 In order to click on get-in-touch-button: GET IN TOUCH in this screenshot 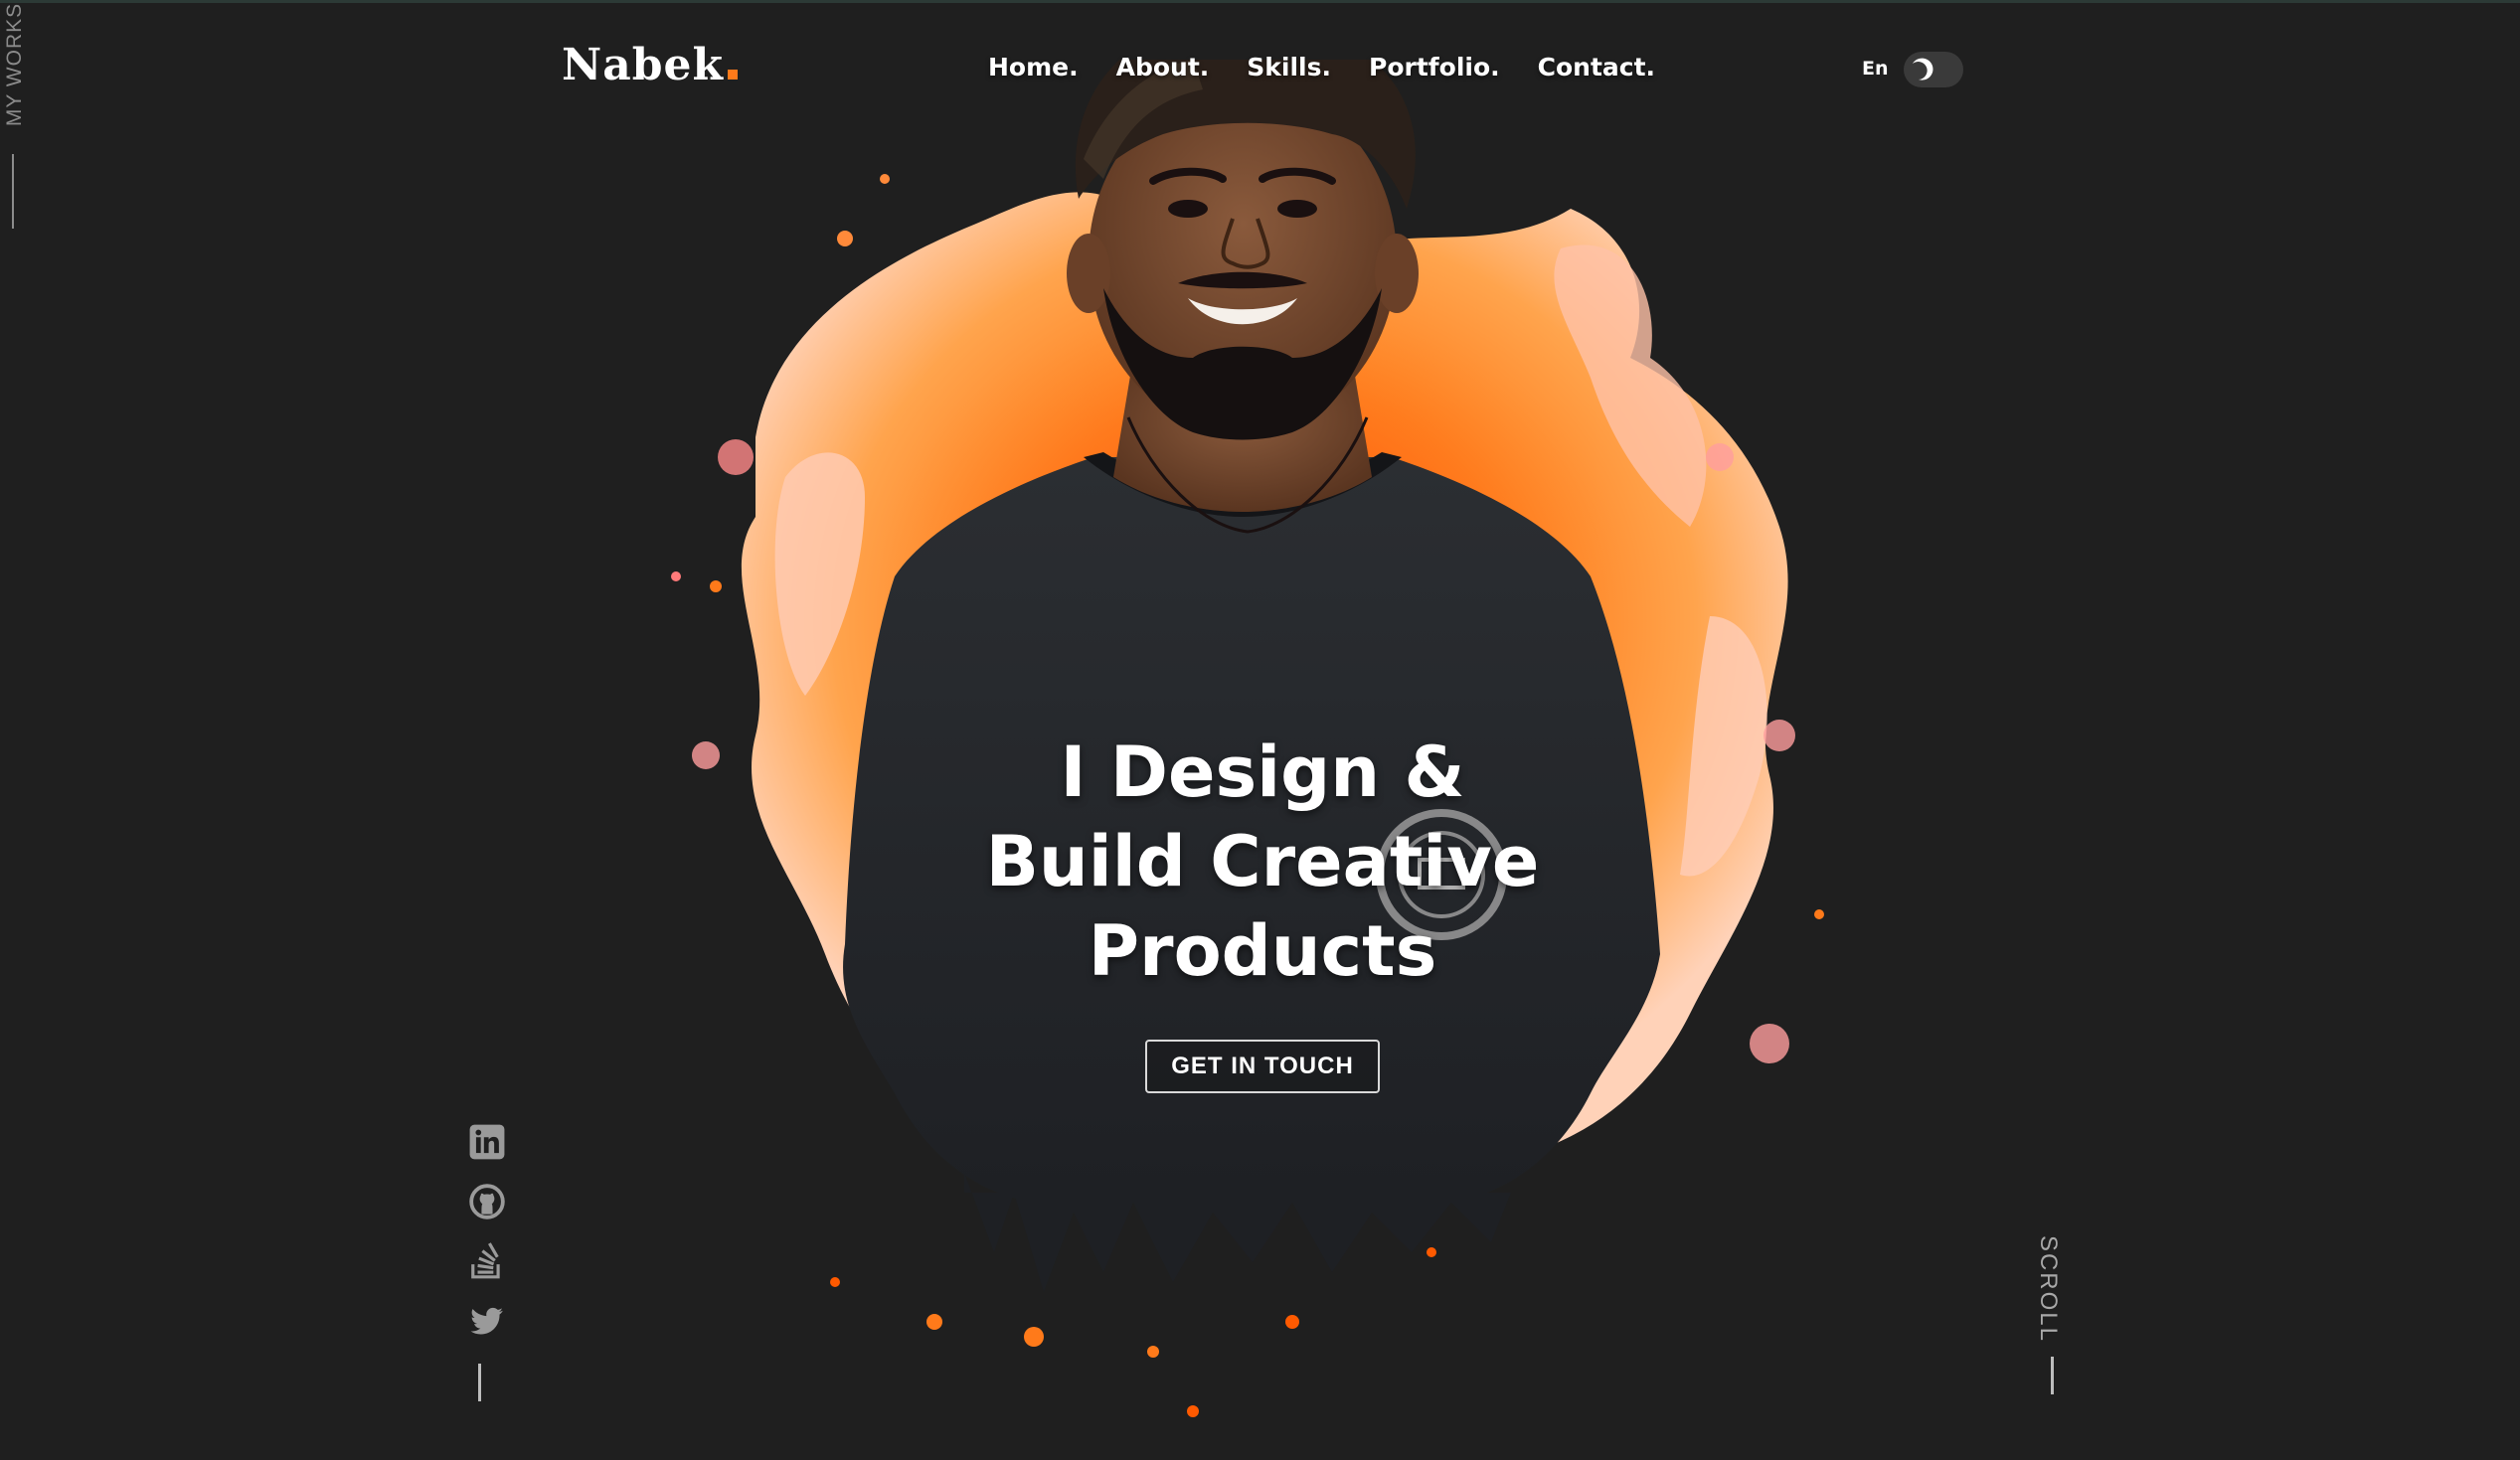, I will do `click(1262, 1066)`.